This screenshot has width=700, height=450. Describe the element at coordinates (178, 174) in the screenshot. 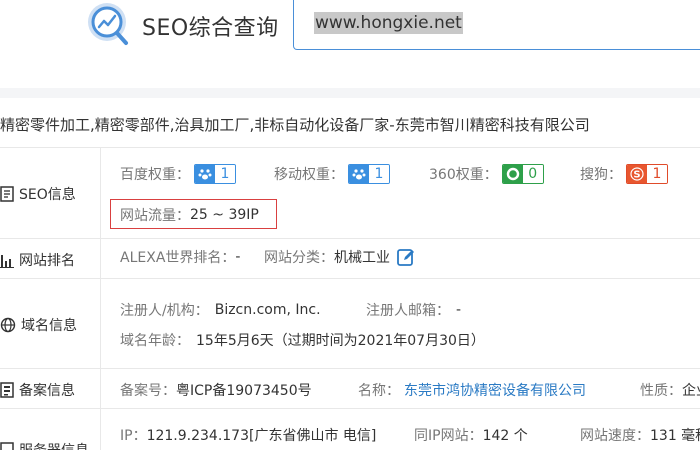

I see `baidu-weight: 百度权重： 1` at that location.